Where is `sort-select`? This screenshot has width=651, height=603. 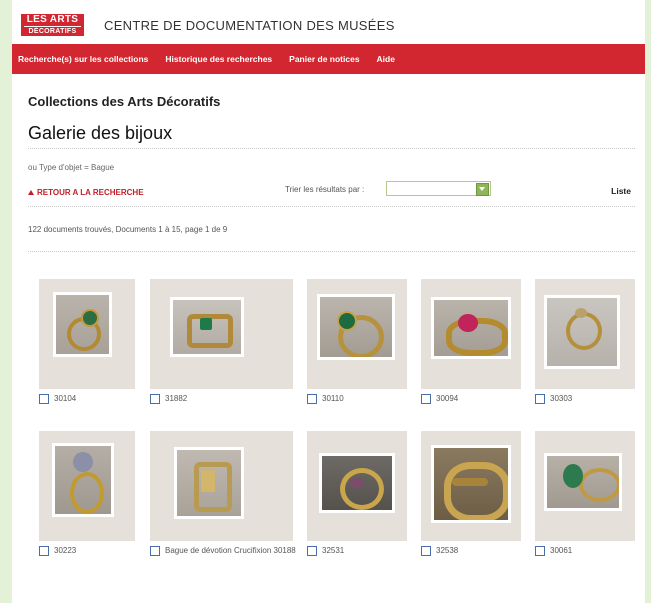
sort-select is located at coordinates (438, 188).